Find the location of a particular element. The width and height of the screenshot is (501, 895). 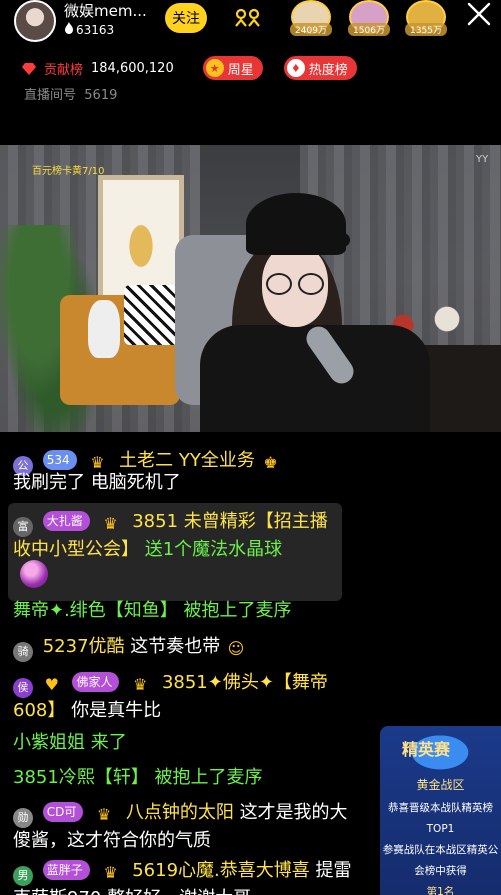

rank-tag: 百元榜卡黄7/10 is located at coordinates (68, 169).